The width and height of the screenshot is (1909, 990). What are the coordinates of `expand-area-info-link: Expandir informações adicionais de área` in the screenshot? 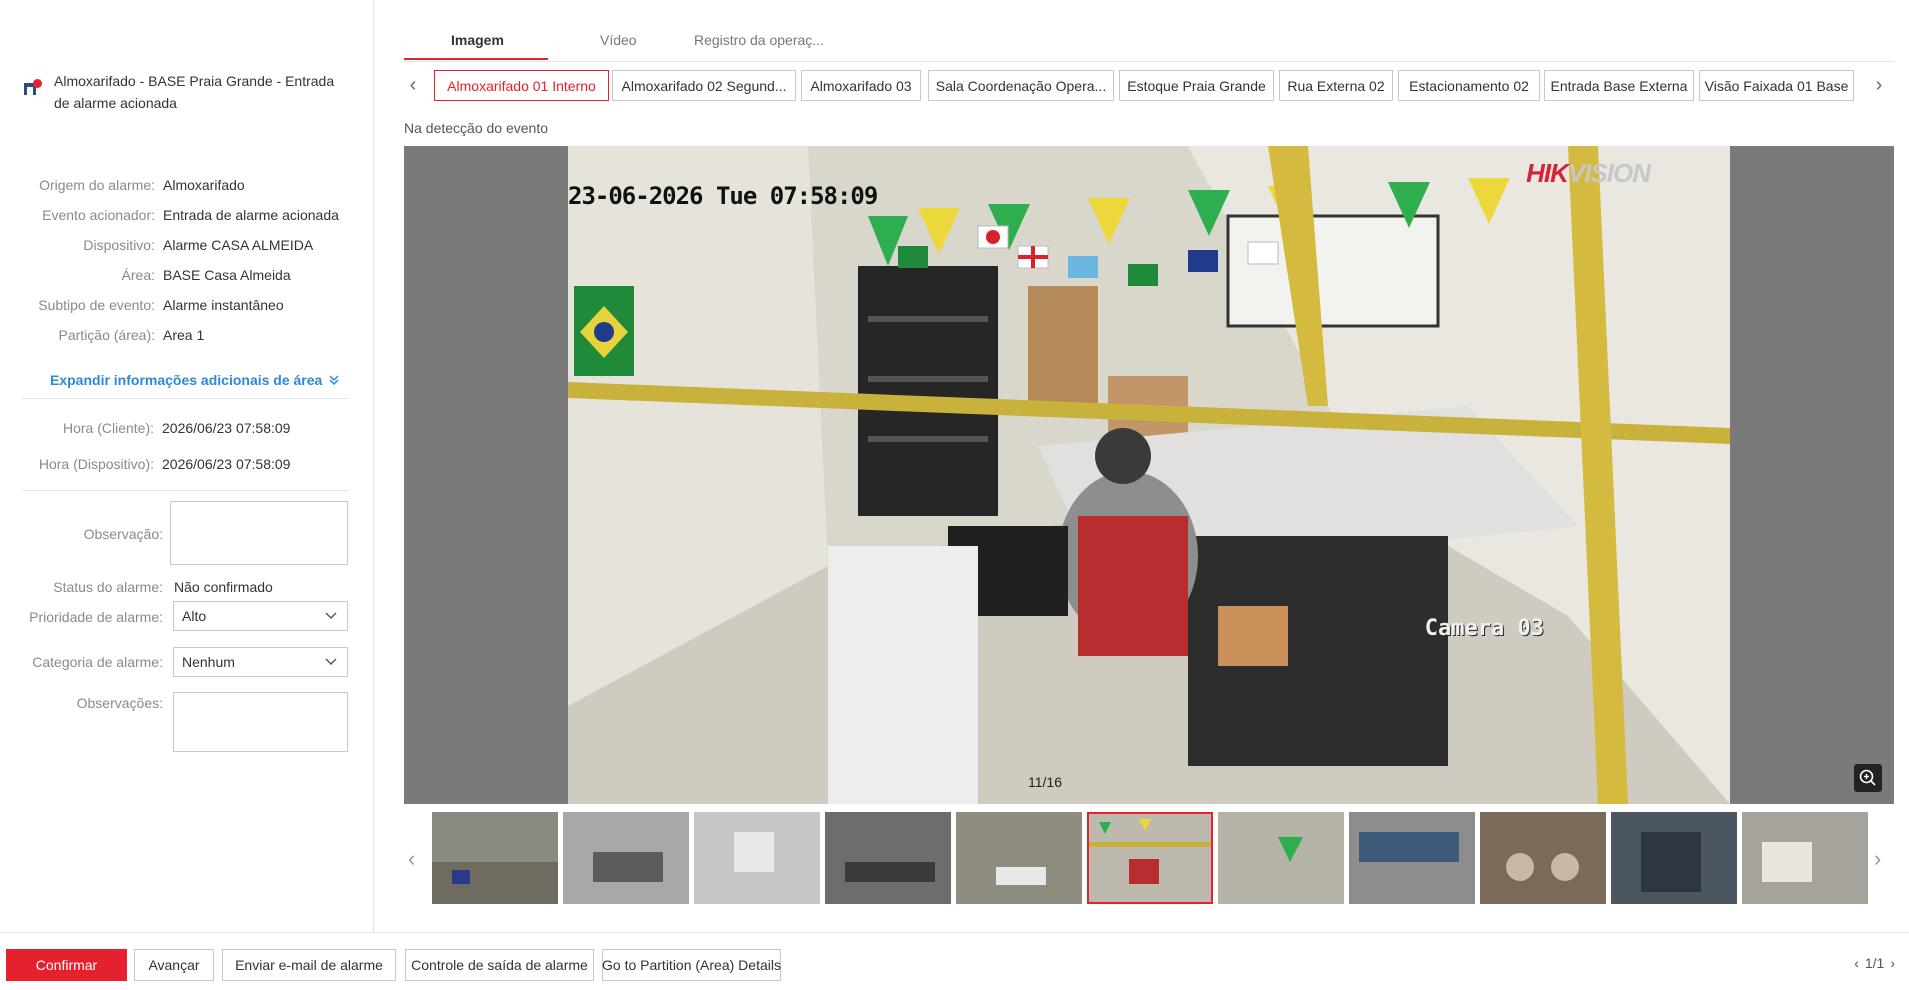 It's located at (195, 380).